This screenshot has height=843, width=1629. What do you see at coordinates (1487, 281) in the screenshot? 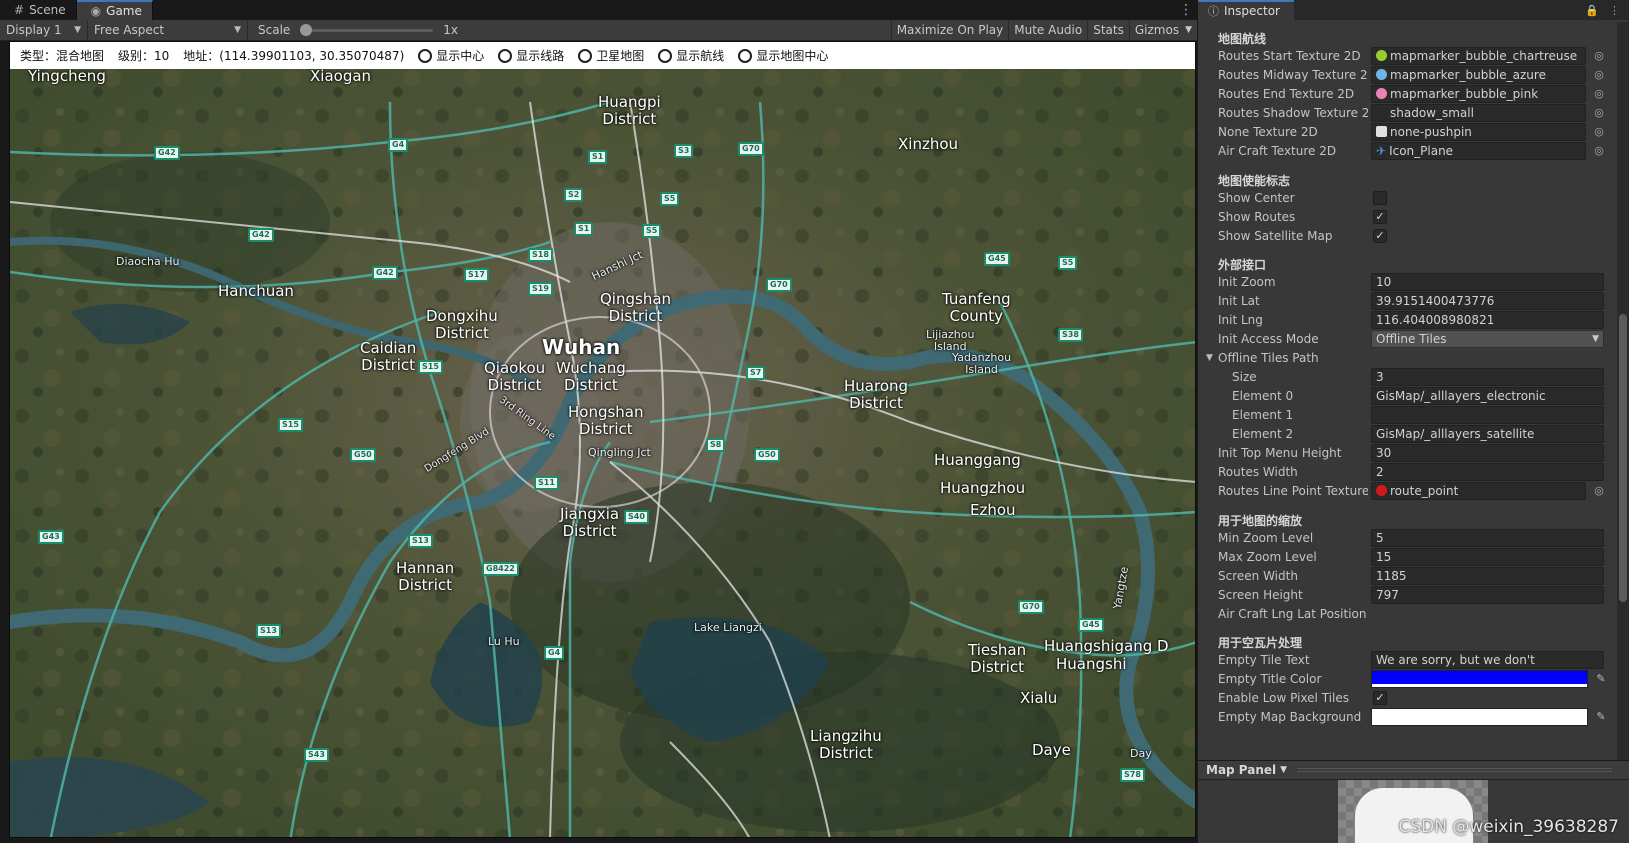
I see `init-zoom-field: 10` at bounding box center [1487, 281].